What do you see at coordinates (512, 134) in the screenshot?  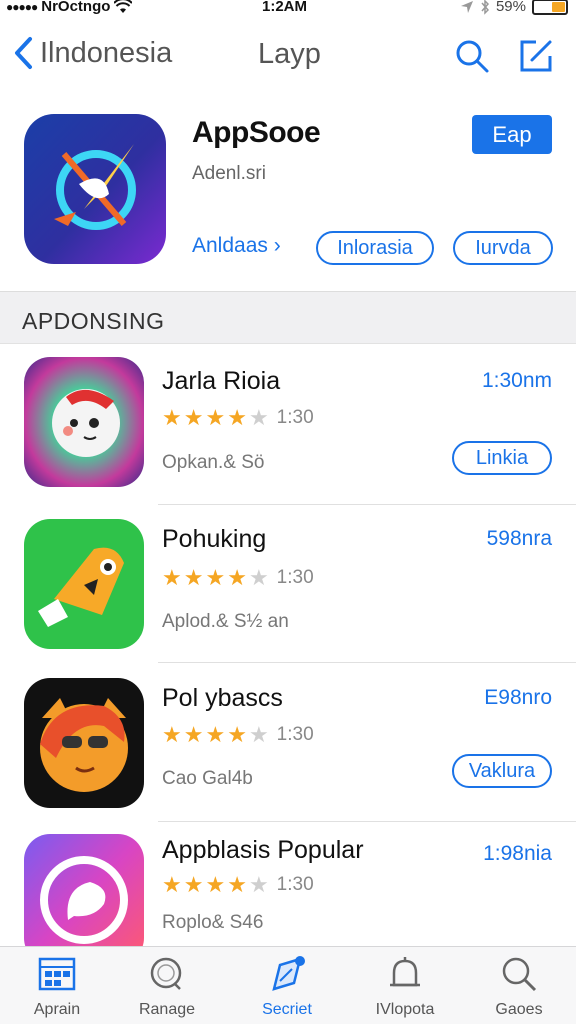 I see `get-button: Eap` at bounding box center [512, 134].